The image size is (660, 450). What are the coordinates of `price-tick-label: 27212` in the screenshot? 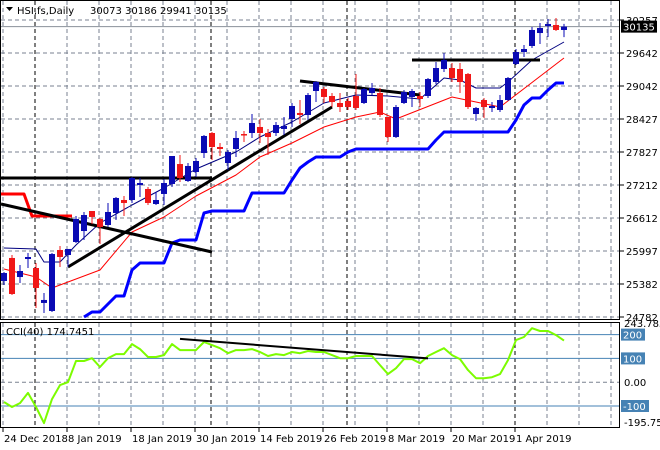 It's located at (642, 186).